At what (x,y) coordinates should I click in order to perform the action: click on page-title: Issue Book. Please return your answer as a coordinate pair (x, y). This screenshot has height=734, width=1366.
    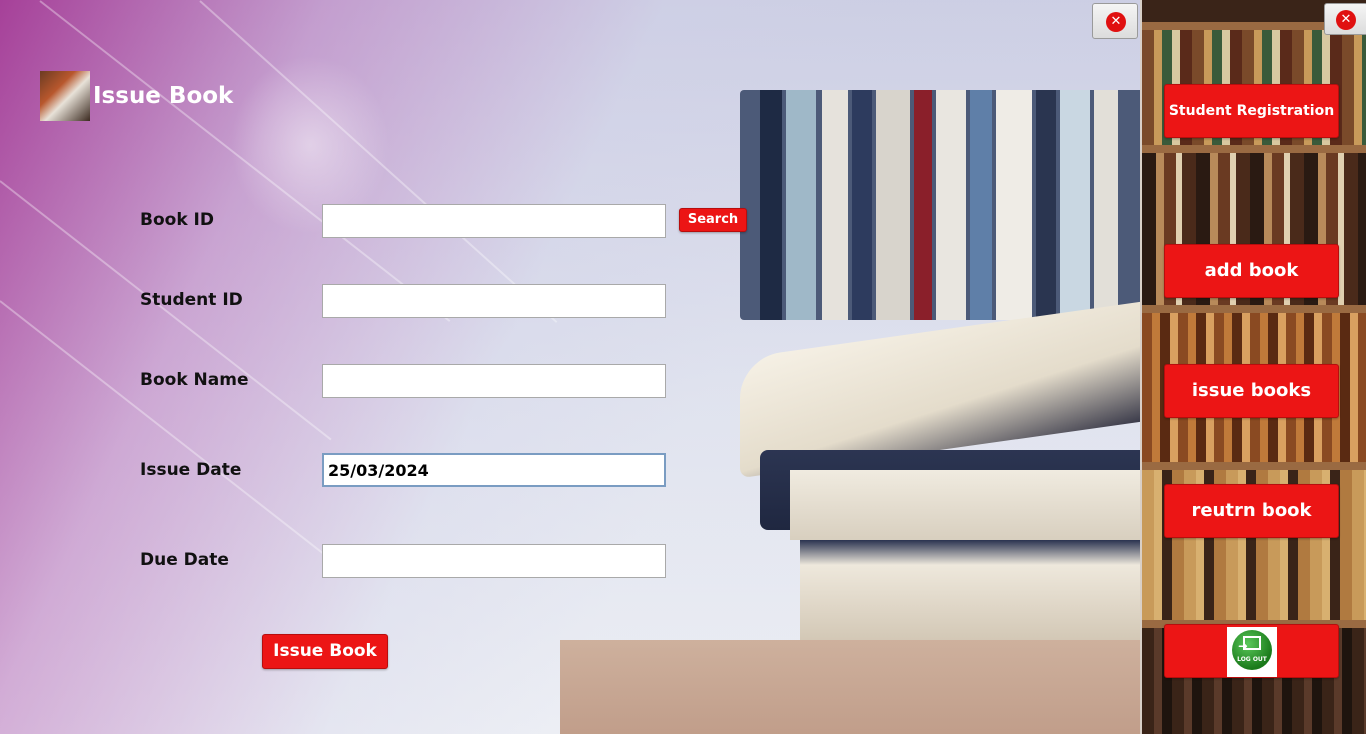
    Looking at the image, I should click on (163, 96).